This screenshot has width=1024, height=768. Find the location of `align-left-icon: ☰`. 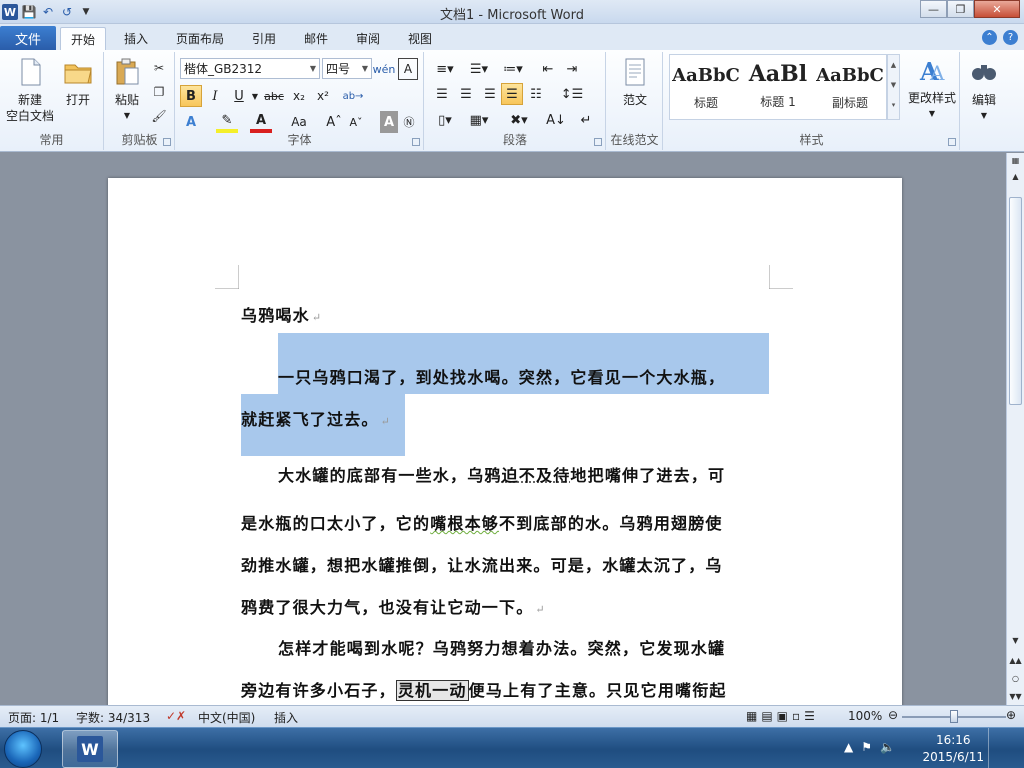

align-left-icon: ☰ is located at coordinates (442, 94).